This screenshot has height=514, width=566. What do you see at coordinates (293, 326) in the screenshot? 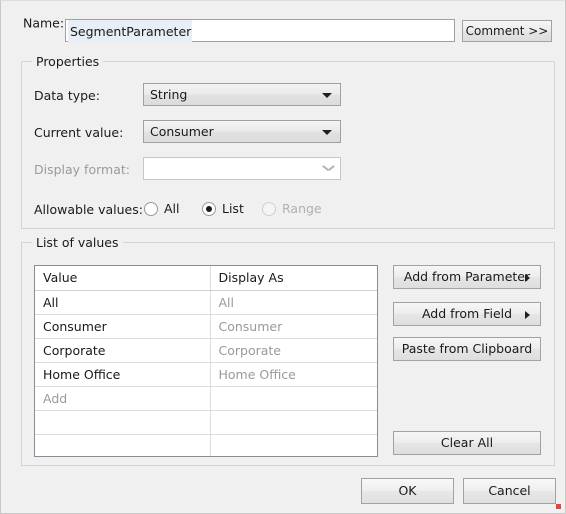
I see `cell-display-as: Consumer` at bounding box center [293, 326].